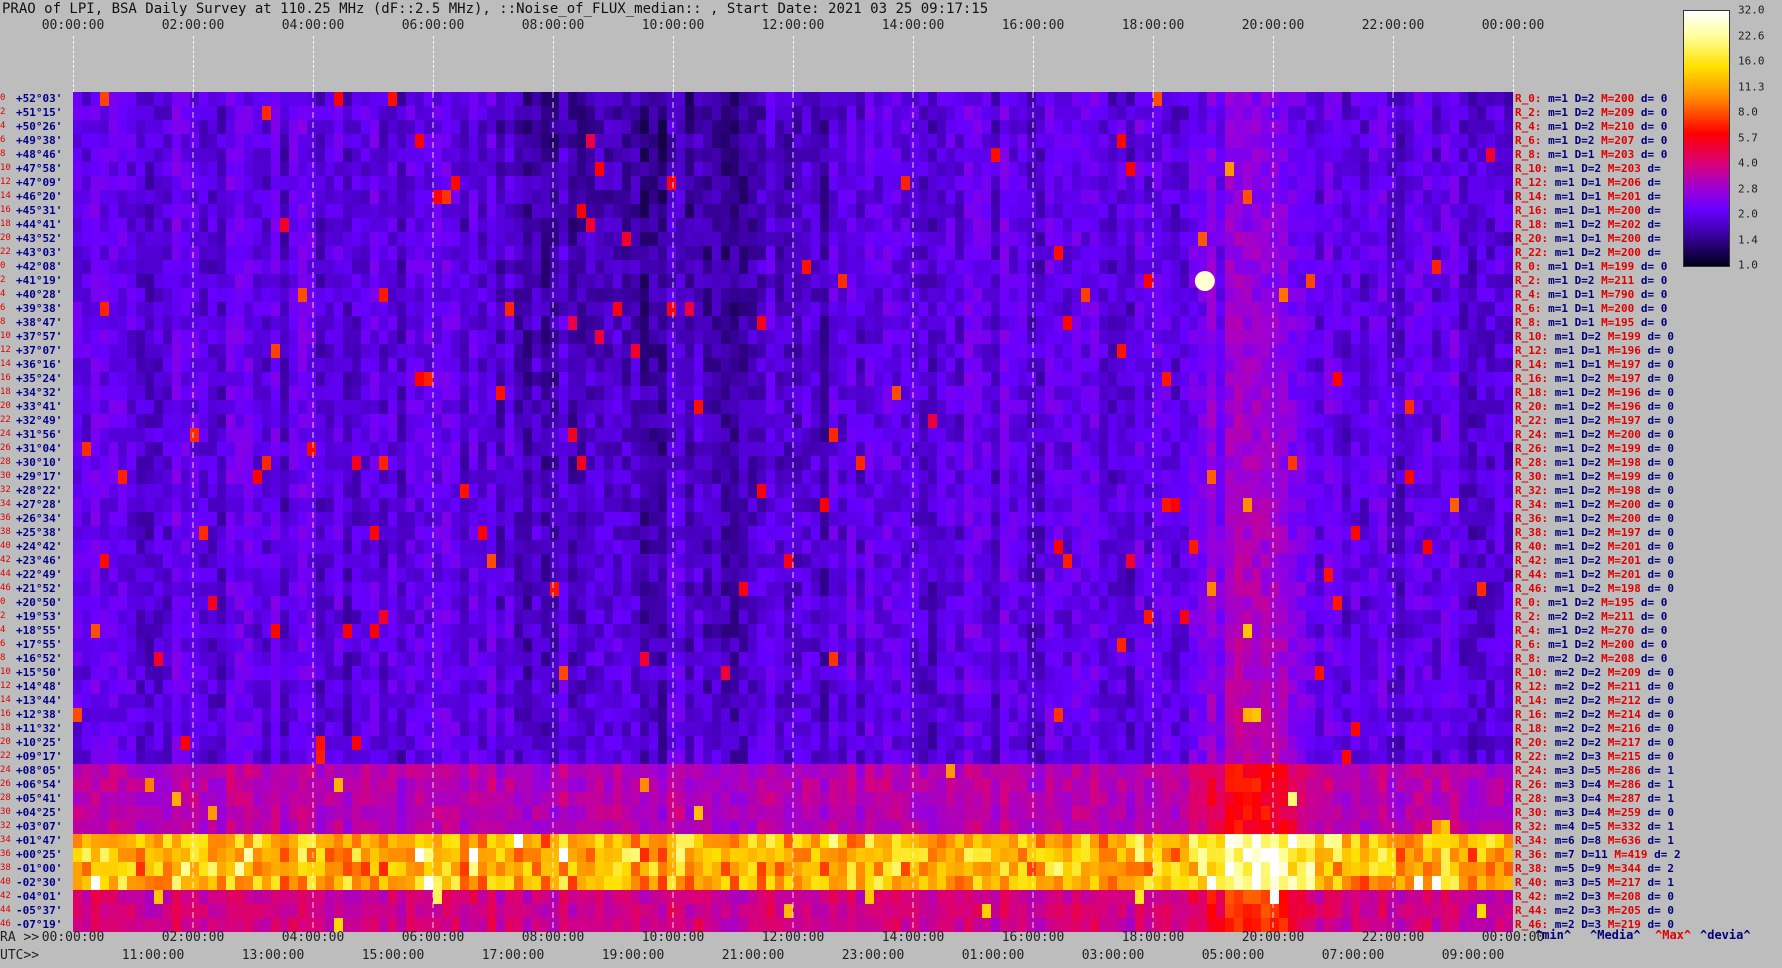  I want to click on row-index: 20, so click(5, 406).